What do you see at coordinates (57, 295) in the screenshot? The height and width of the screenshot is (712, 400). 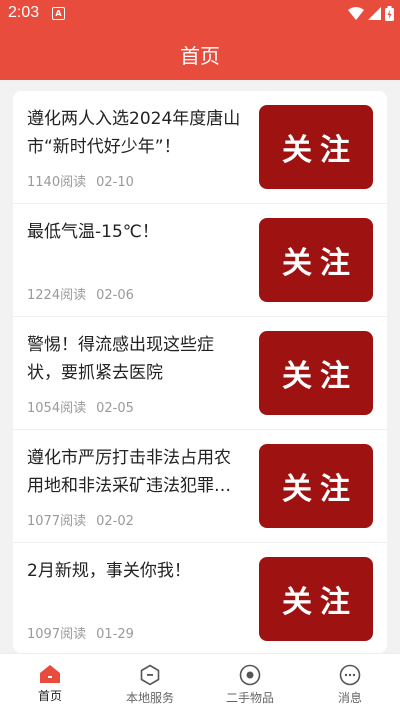 I see `read-count: 1224阅读` at bounding box center [57, 295].